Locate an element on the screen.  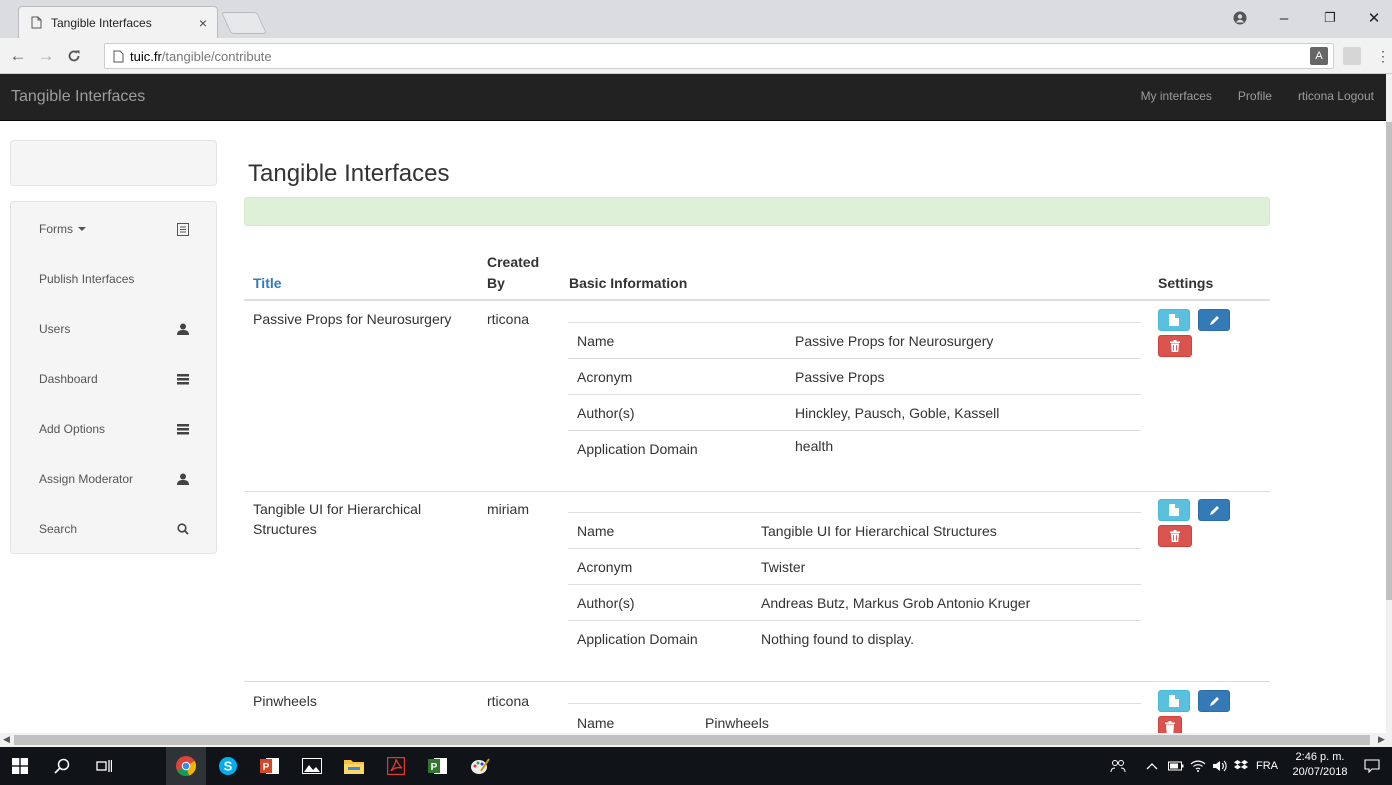
vertical-scrollbar is located at coordinates (1389, 403).